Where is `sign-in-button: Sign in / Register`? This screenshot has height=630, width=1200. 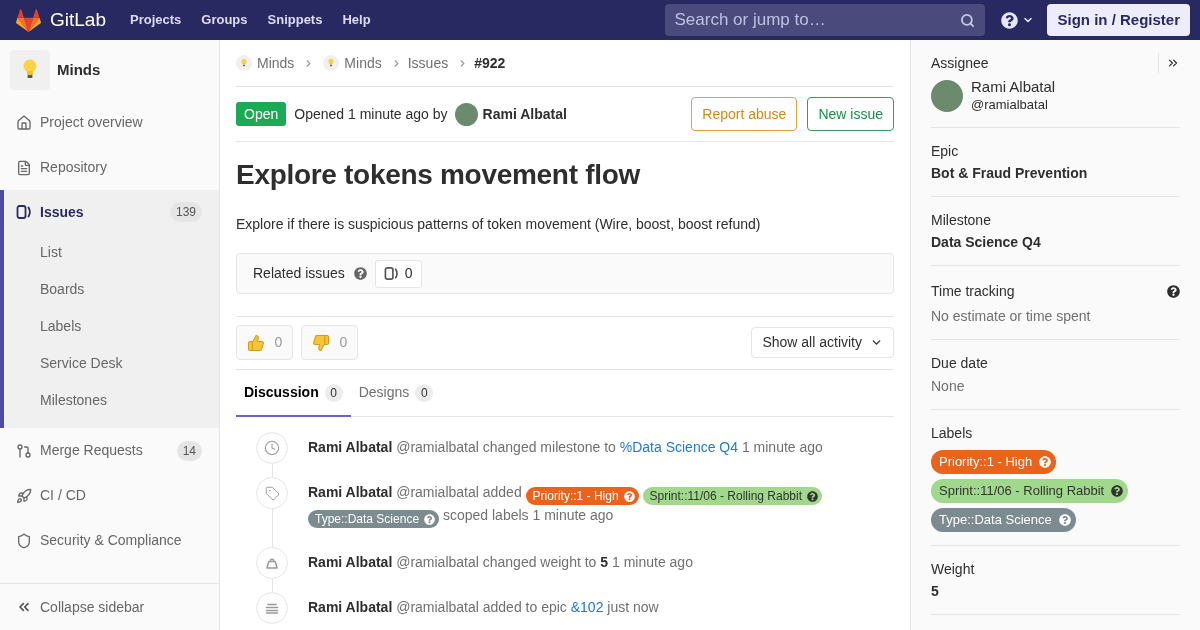
sign-in-button: Sign in / Register is located at coordinates (1118, 20).